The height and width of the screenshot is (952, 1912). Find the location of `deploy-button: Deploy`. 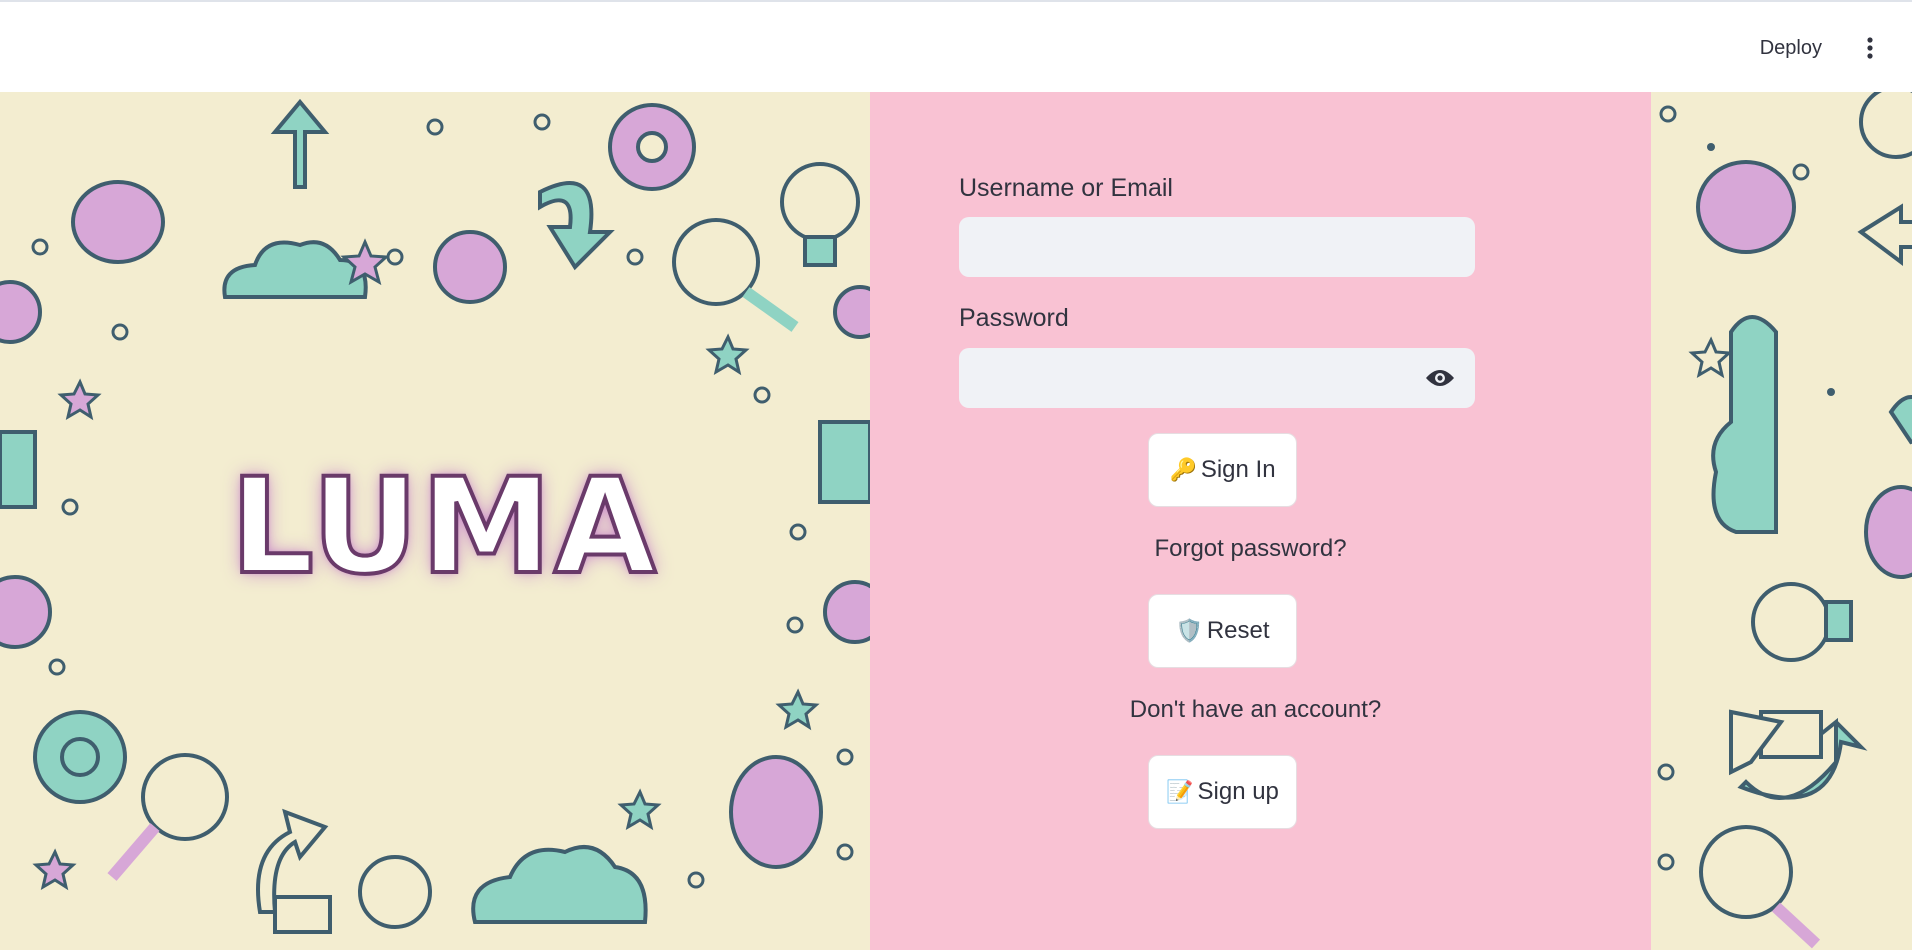

deploy-button: Deploy is located at coordinates (1791, 48).